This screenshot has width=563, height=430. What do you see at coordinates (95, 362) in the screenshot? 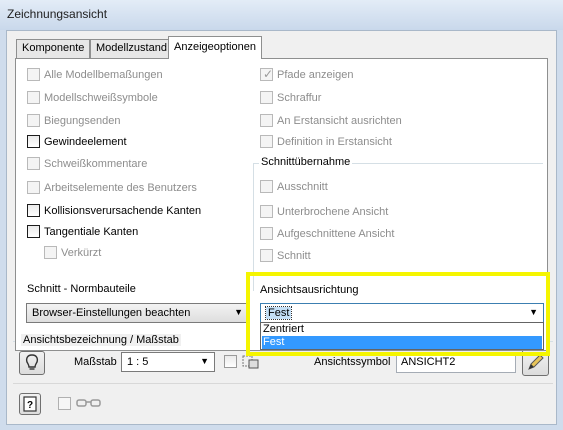
I see `massstab-label: Maßstab` at bounding box center [95, 362].